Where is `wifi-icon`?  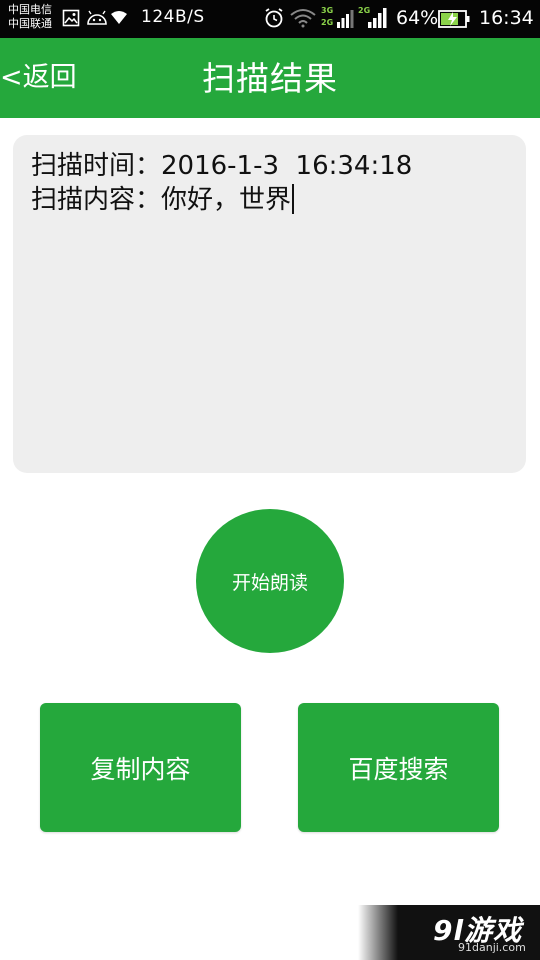 wifi-icon is located at coordinates (303, 18).